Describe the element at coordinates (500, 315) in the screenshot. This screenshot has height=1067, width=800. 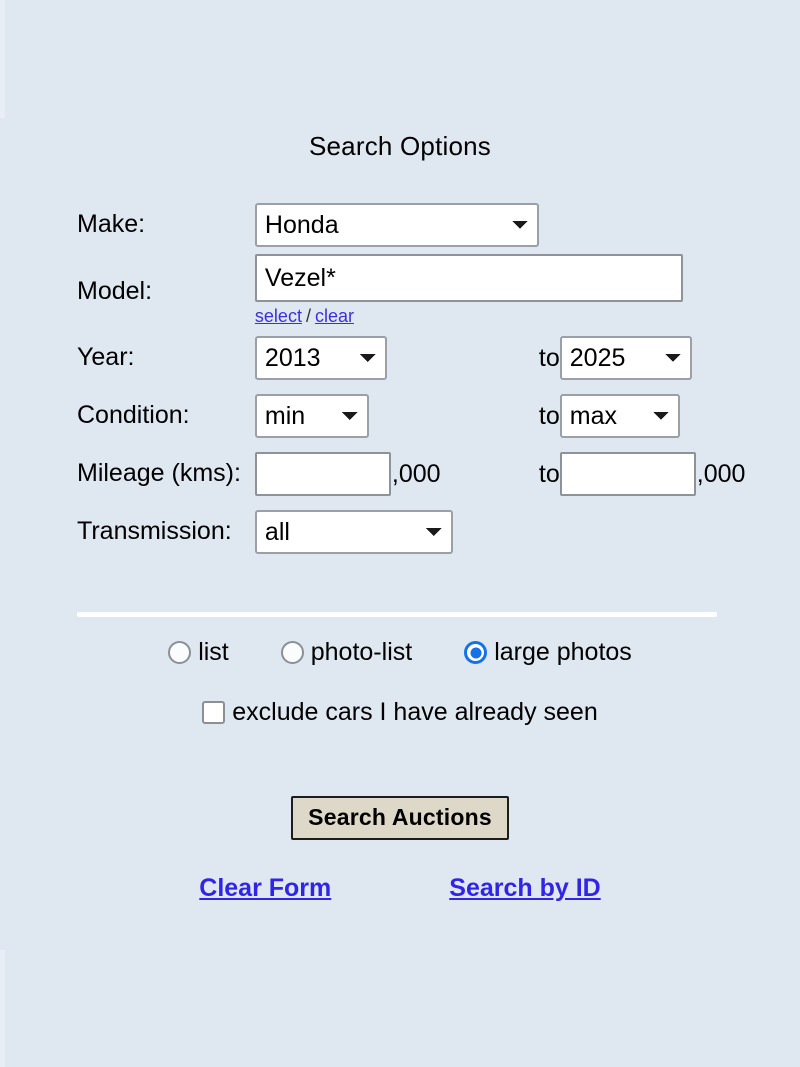
I see `model-sub-links: select / clear` at that location.